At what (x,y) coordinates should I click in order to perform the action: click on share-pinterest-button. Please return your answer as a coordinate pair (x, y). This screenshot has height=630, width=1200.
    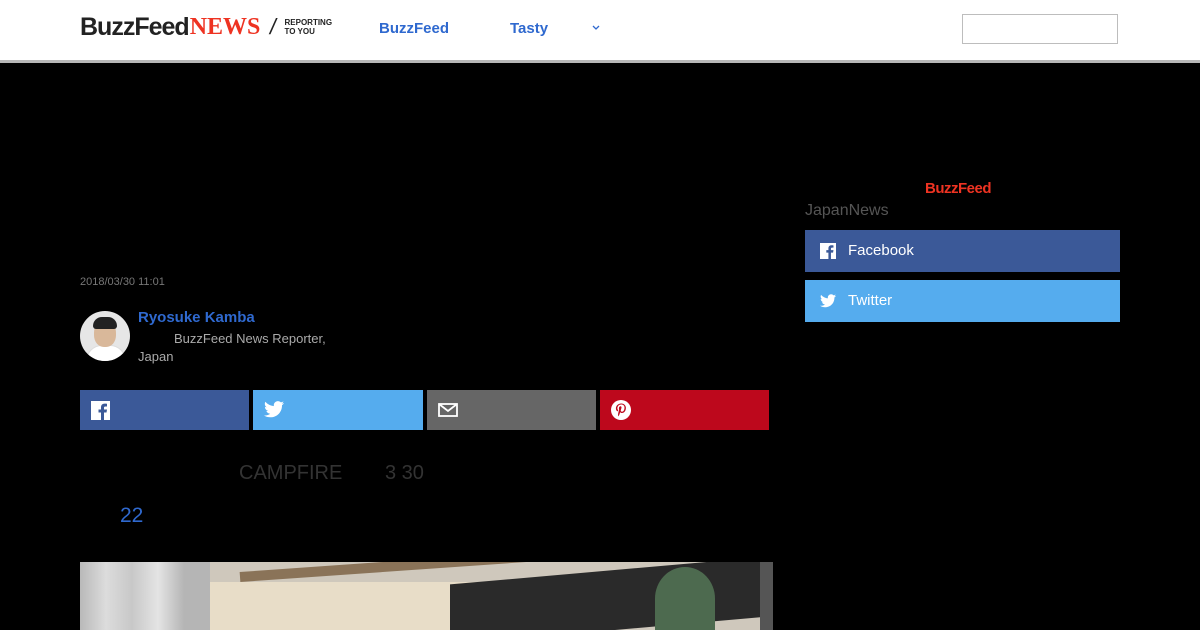
    Looking at the image, I should click on (684, 410).